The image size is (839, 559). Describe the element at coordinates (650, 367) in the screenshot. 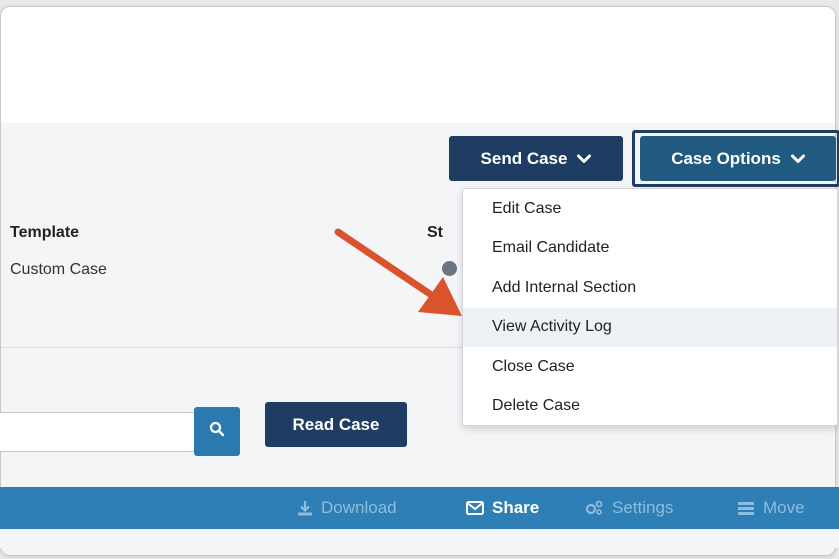

I see `menu-item-close-case: Close Case` at that location.